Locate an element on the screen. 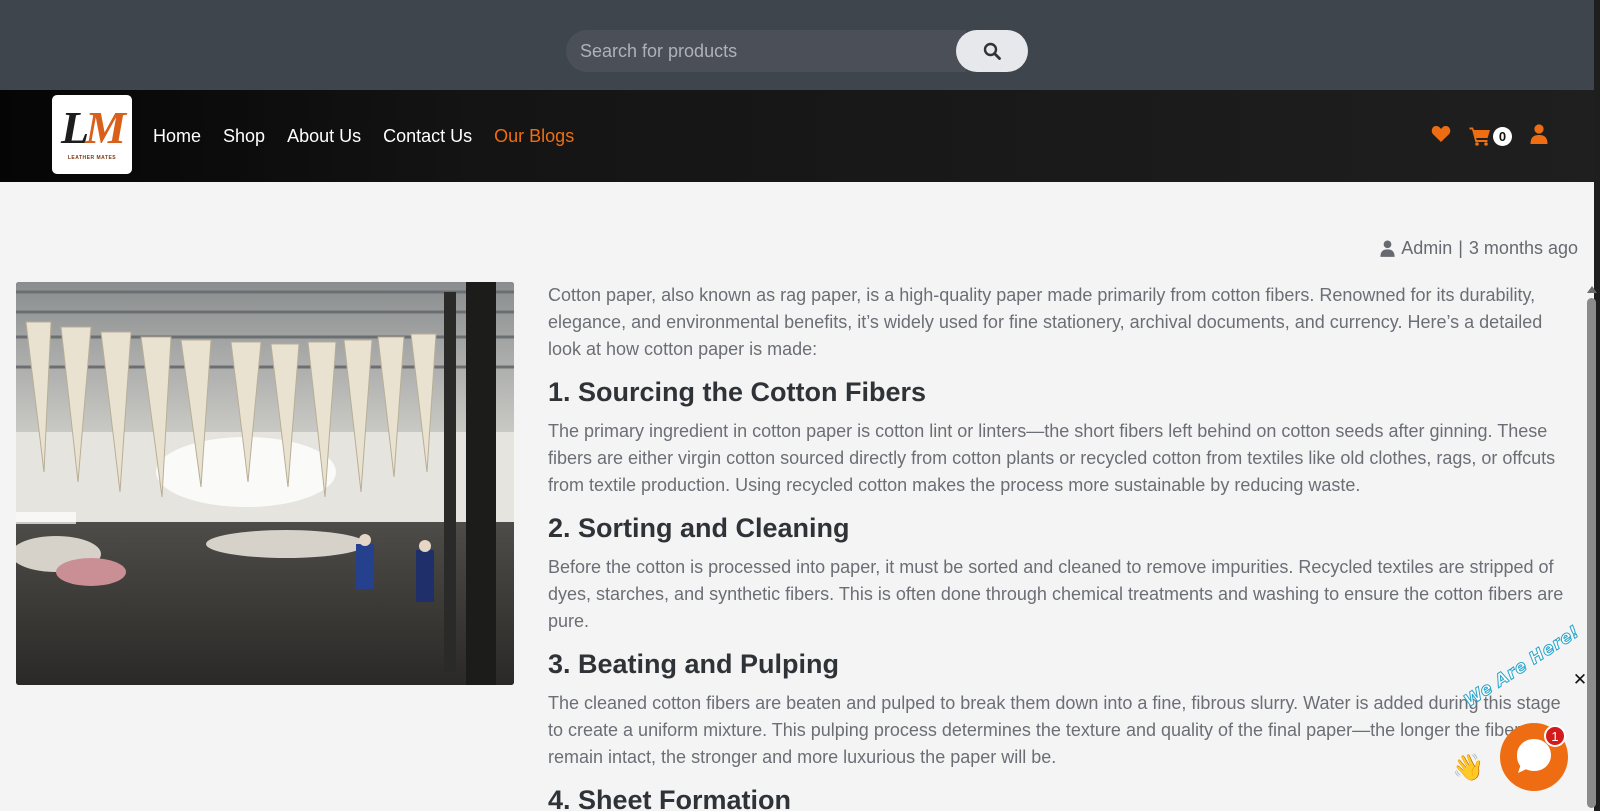 The height and width of the screenshot is (811, 1600). scroll-thumb is located at coordinates (1591, 553).